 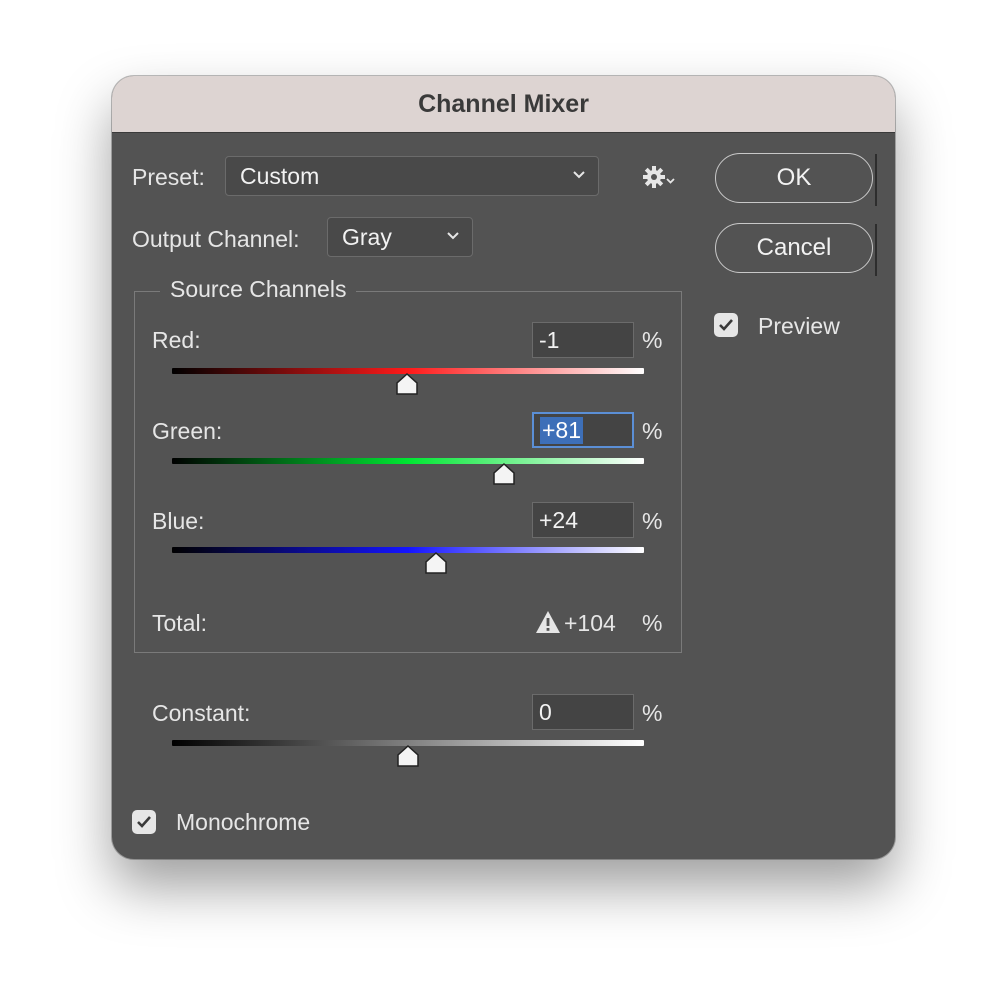 What do you see at coordinates (400, 237) in the screenshot?
I see `output-channel-select: Gray` at bounding box center [400, 237].